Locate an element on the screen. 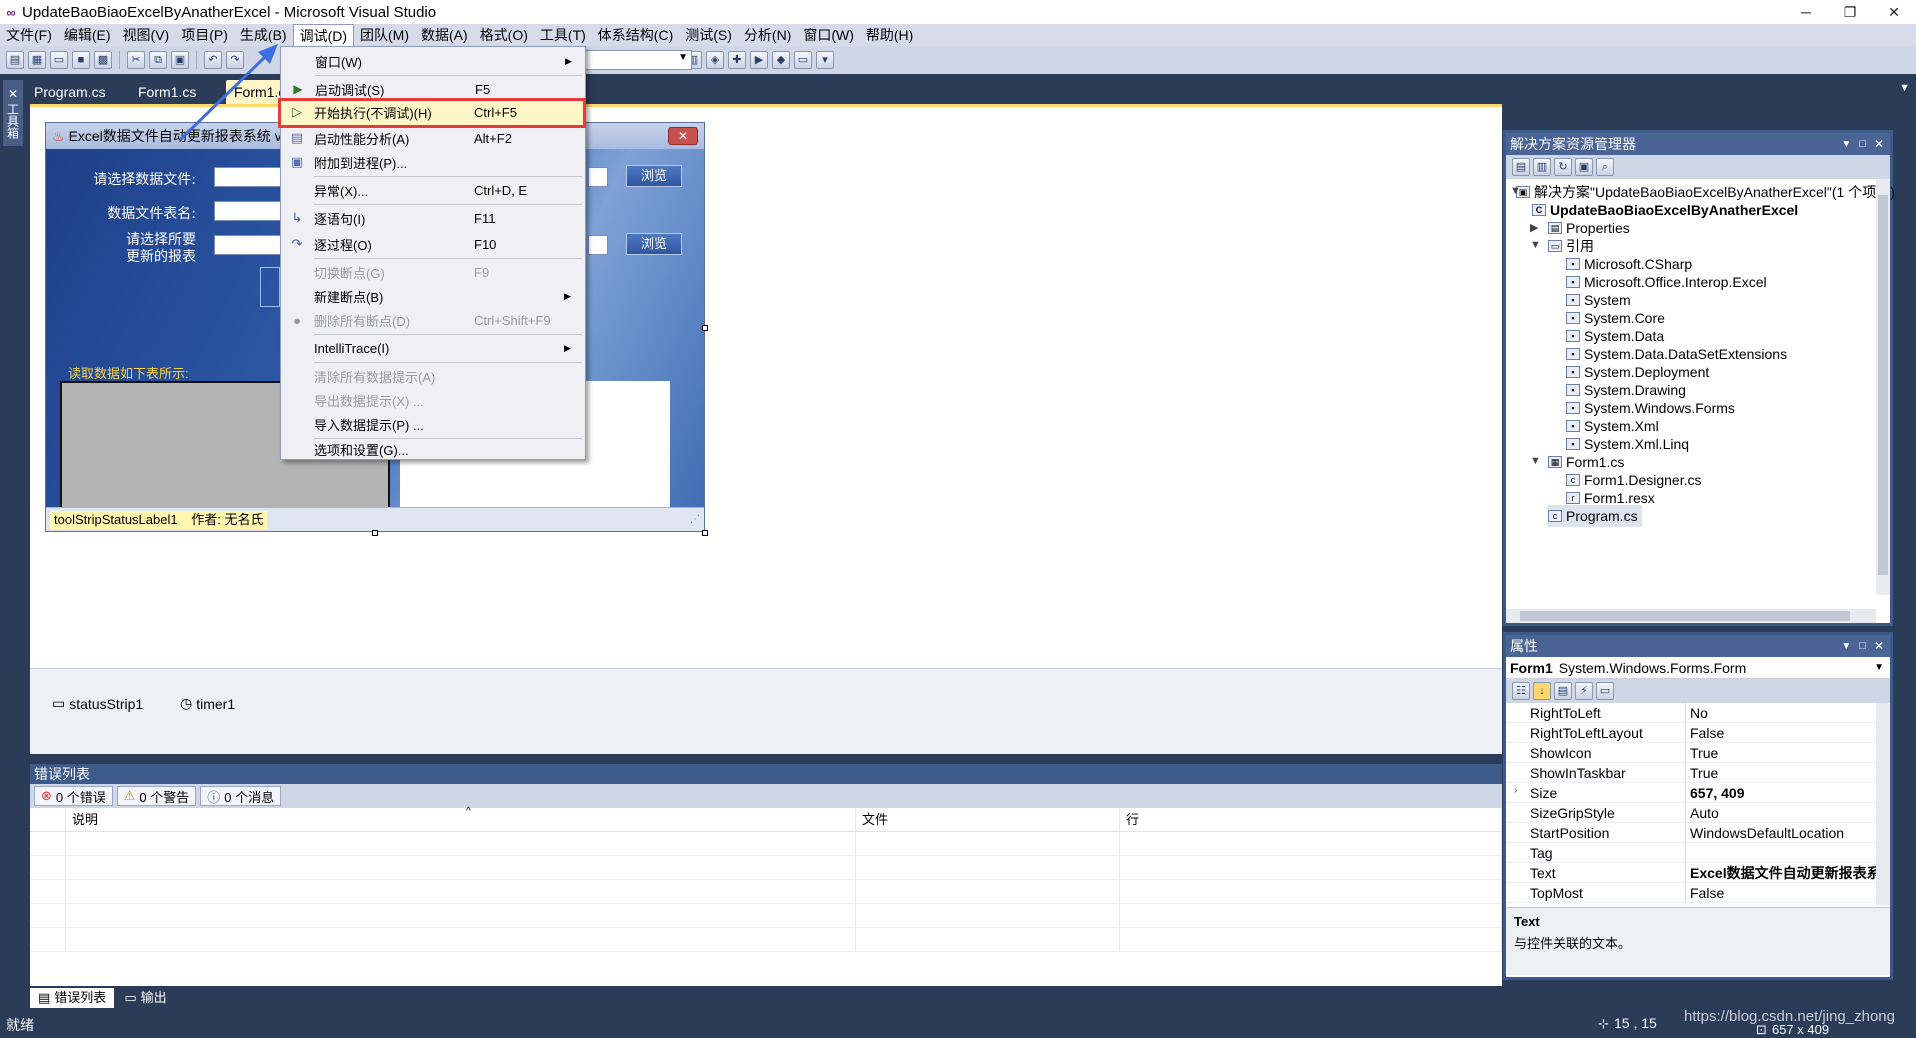  properties-view-icon: ▤ is located at coordinates (1563, 691).